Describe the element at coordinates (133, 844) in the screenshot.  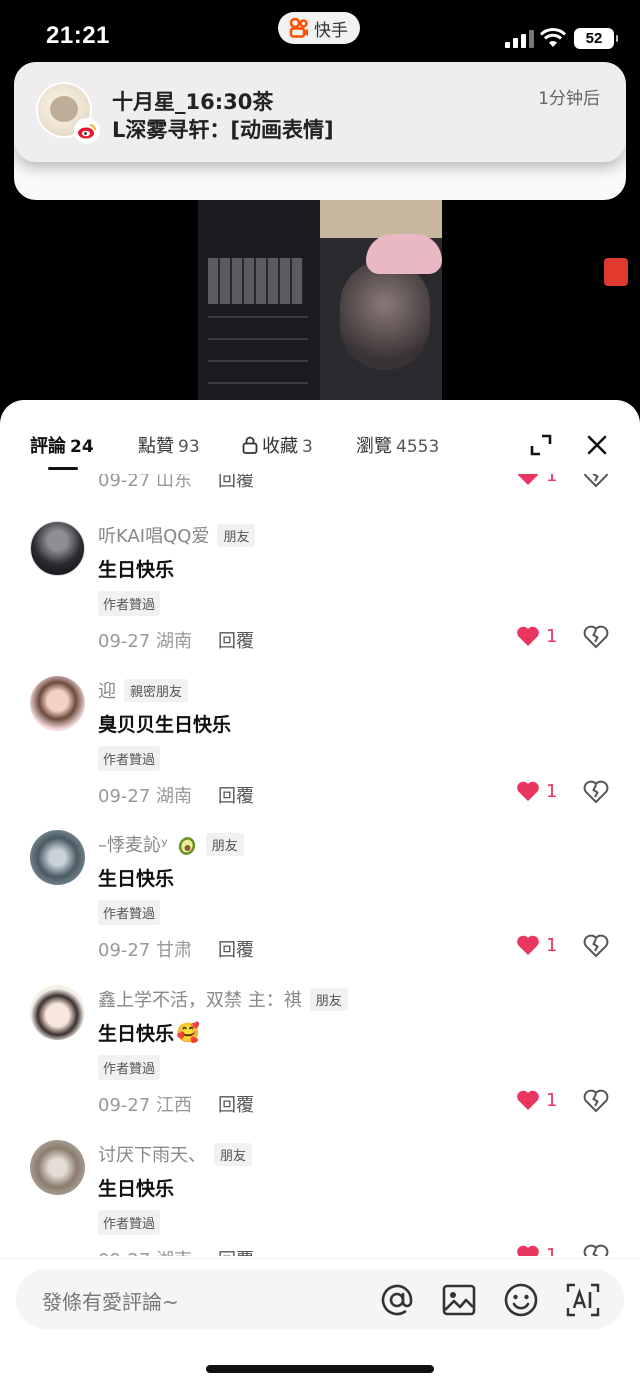
I see `username: –悸麦訫ʸ` at that location.